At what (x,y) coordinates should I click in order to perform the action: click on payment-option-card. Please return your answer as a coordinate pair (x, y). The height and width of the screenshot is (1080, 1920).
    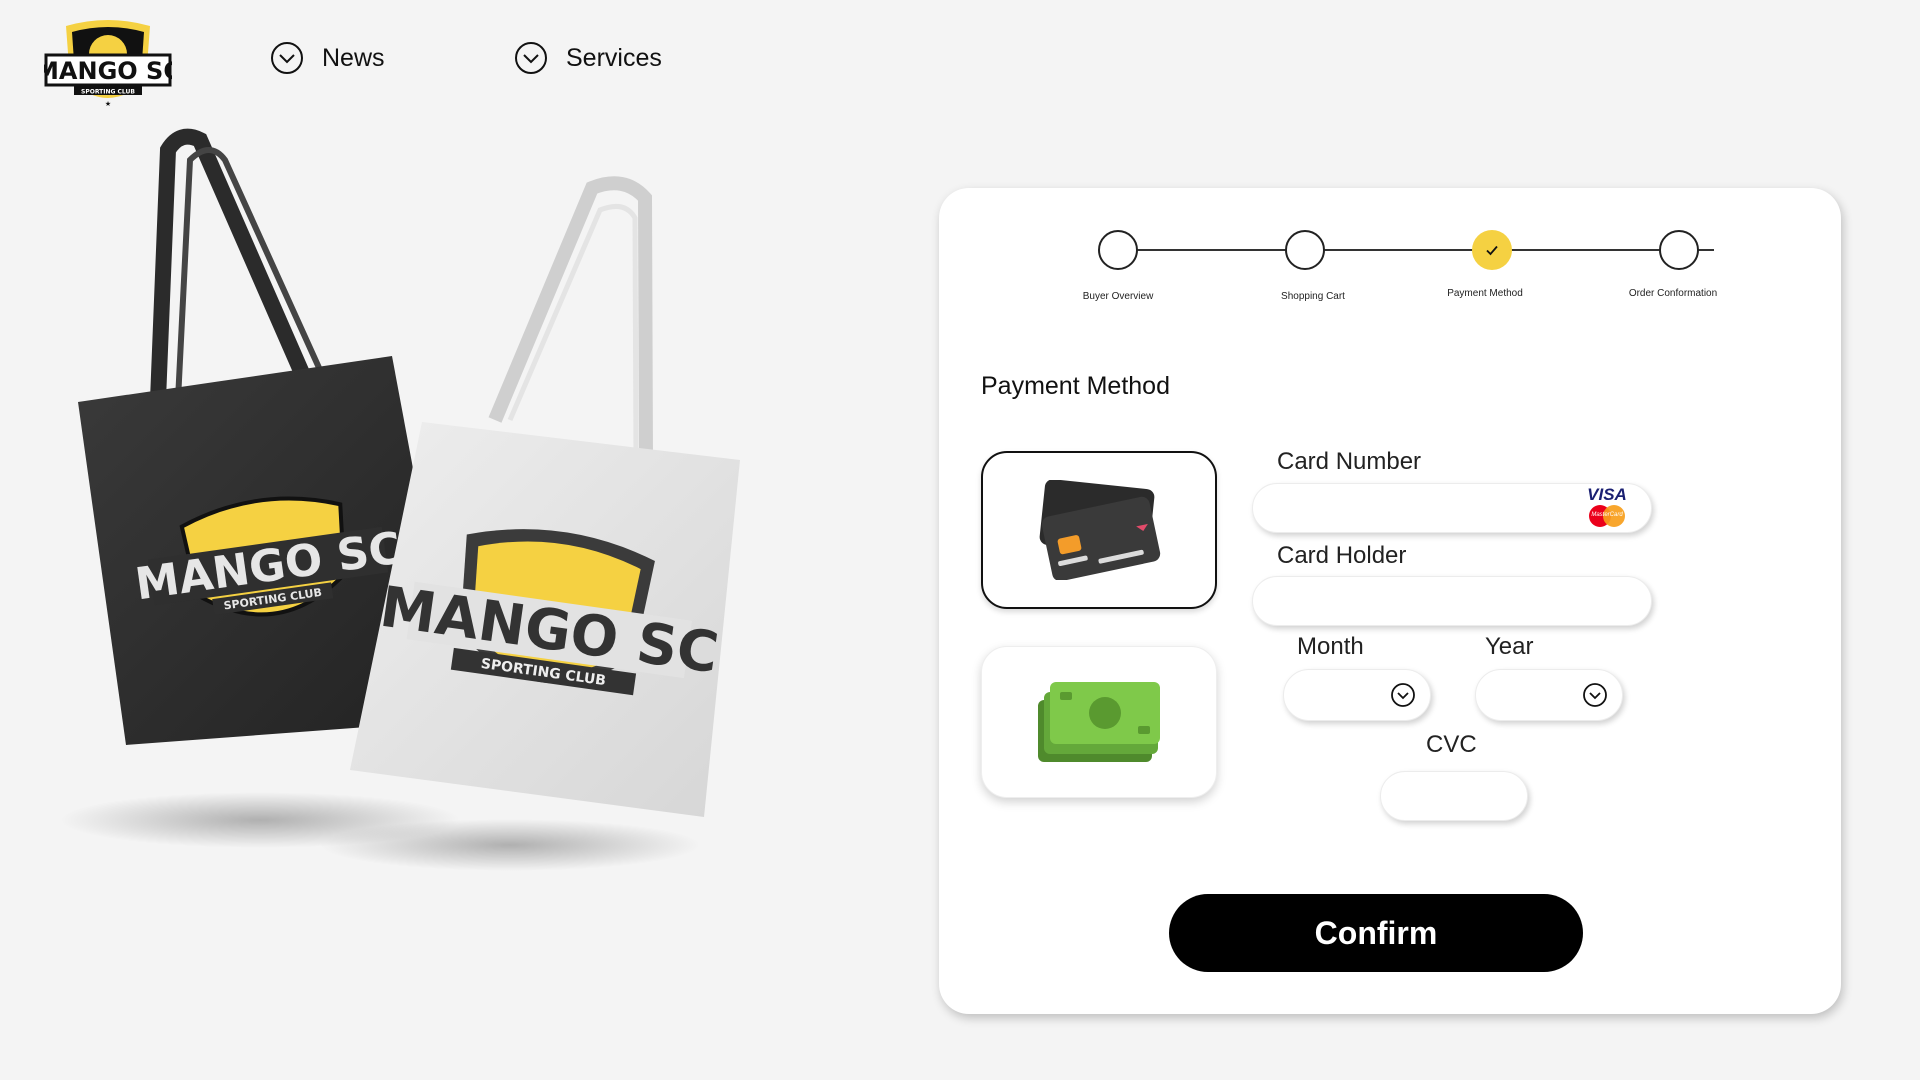
    Looking at the image, I should click on (1099, 530).